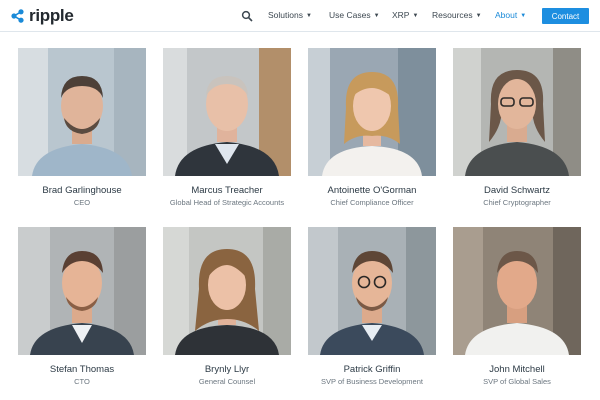 This screenshot has height=400, width=600. Describe the element at coordinates (517, 381) in the screenshot. I see `person-title: SVP of Global Sales` at that location.